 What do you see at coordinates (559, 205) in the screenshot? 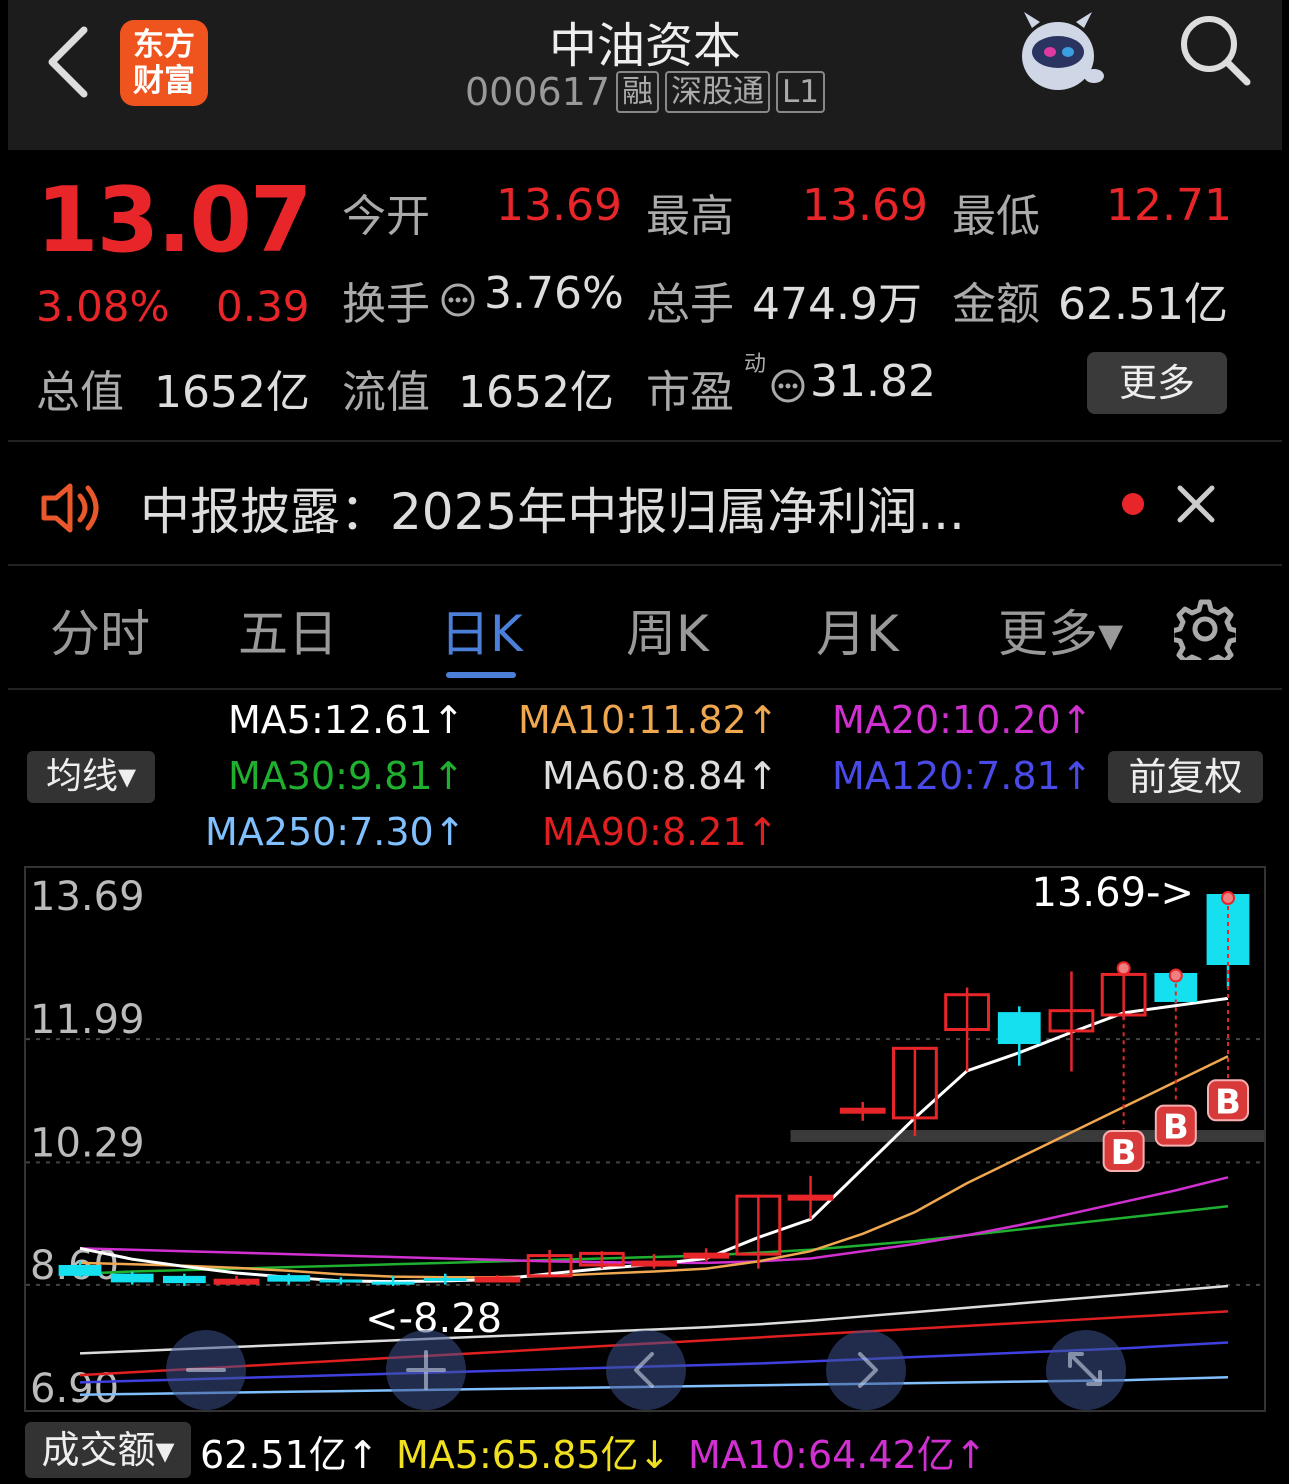
I see `open-value: 13.69` at bounding box center [559, 205].